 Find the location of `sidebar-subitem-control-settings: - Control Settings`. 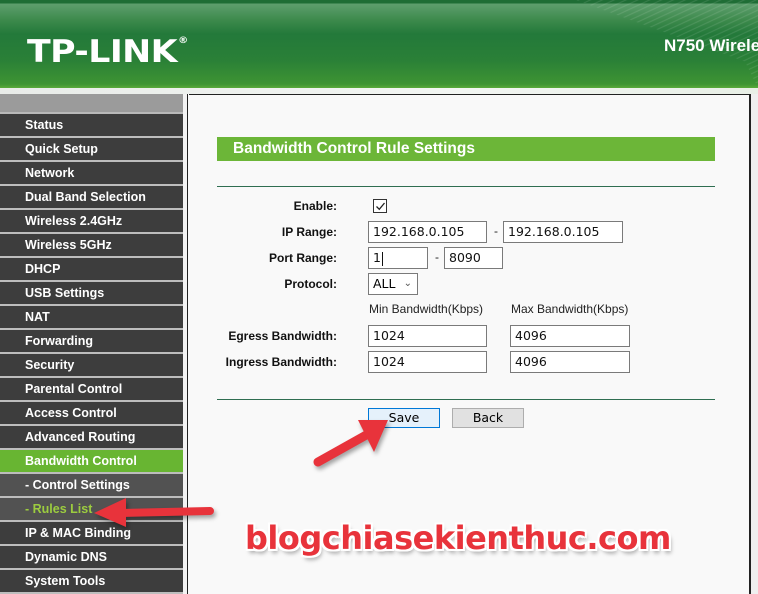

sidebar-subitem-control-settings: - Control Settings is located at coordinates (91, 485).